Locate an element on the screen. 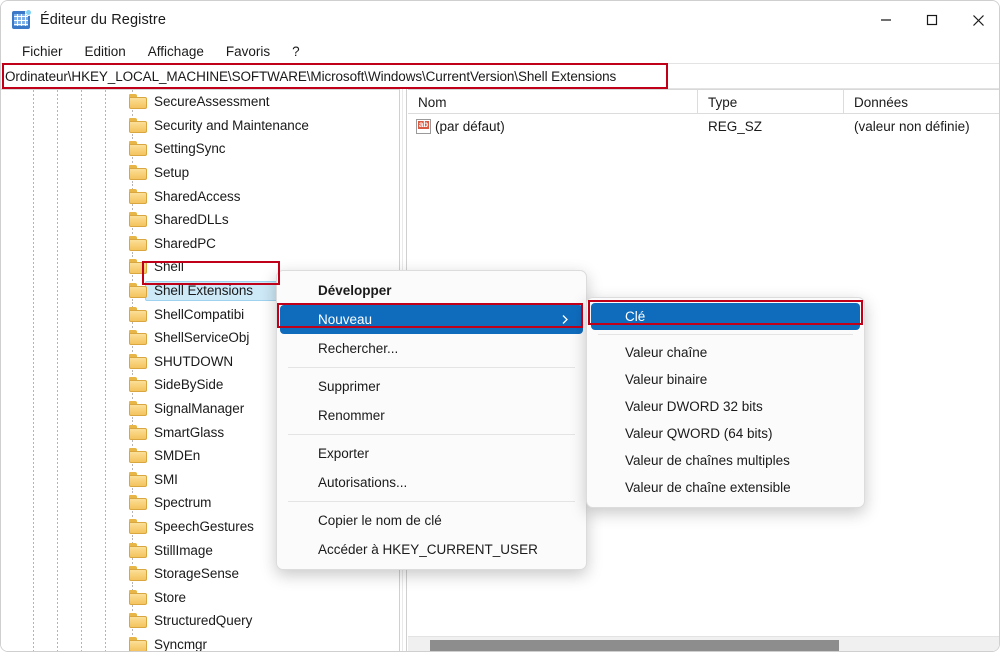 This screenshot has width=1000, height=652. tree-item: Setup is located at coordinates (200, 172).